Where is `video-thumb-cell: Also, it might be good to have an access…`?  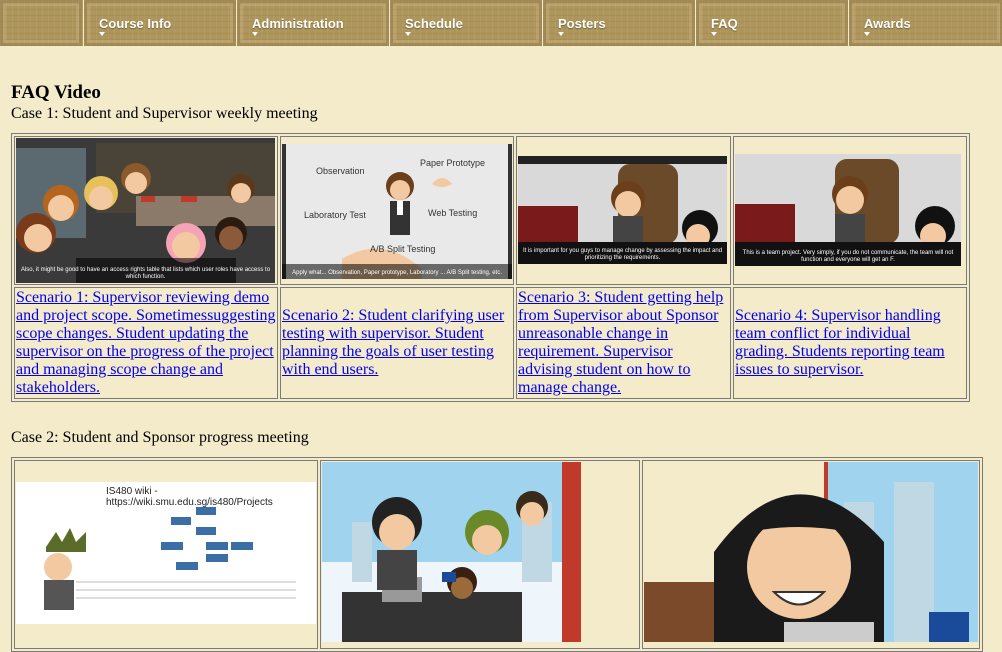 video-thumb-cell: Also, it might be good to have an access… is located at coordinates (146, 210).